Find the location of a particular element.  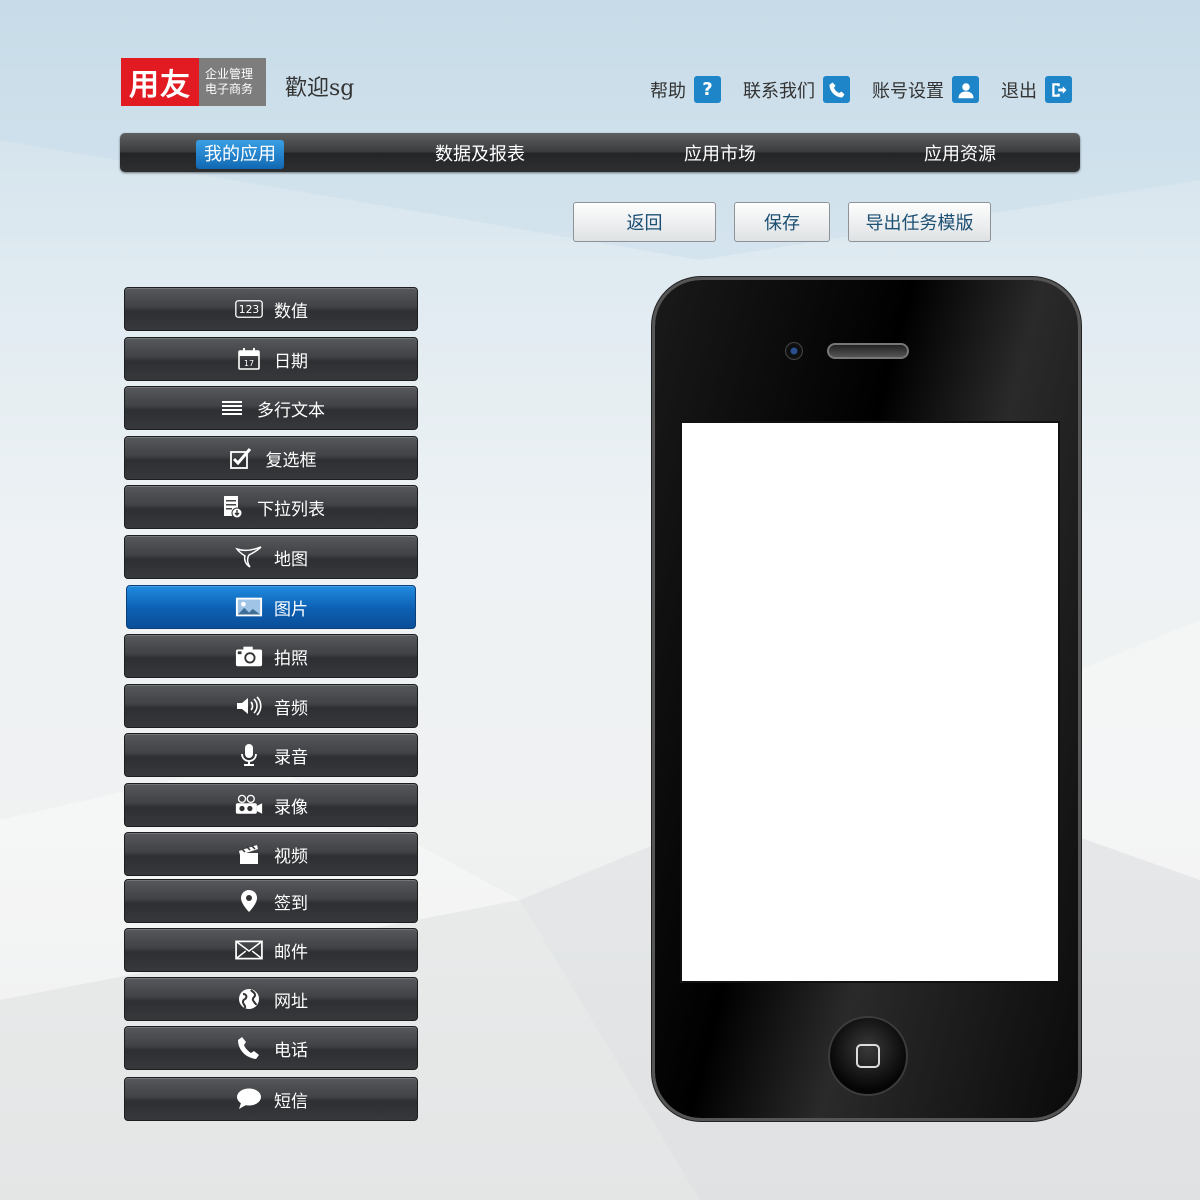

multiline-text-icon is located at coordinates (232, 408).